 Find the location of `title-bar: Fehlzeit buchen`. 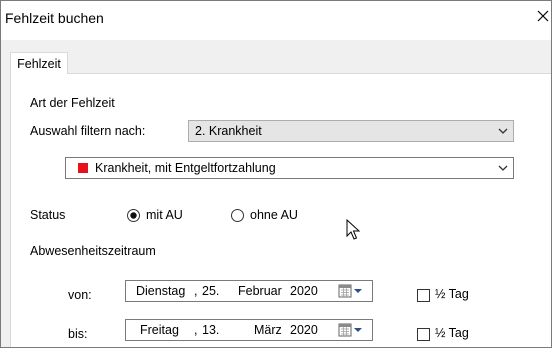

title-bar: Fehlzeit buchen is located at coordinates (276, 20).